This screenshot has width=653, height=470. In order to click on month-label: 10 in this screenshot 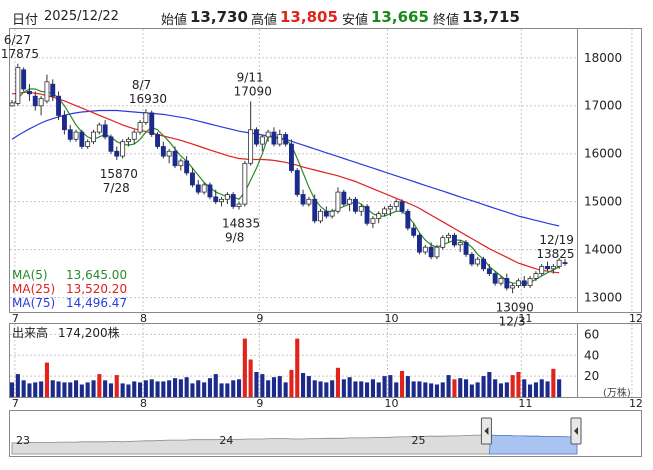, I will do `click(391, 403)`.